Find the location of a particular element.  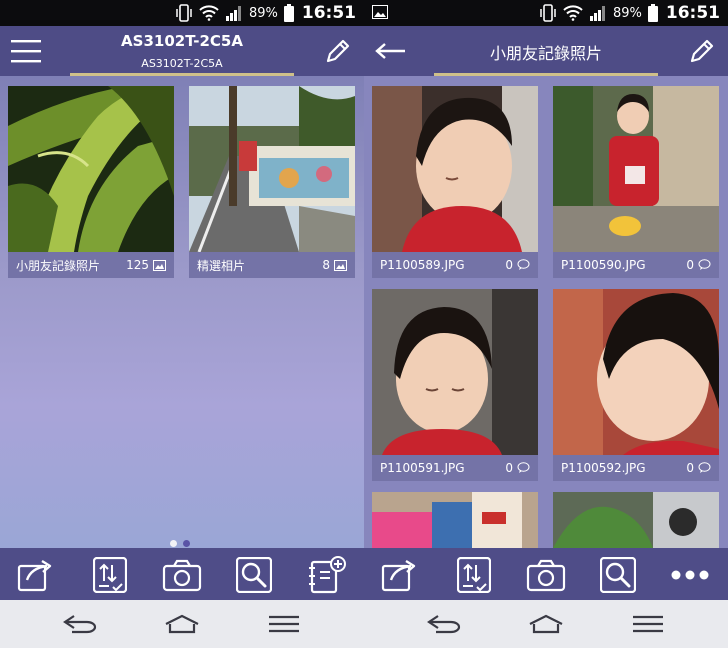

page-dot is located at coordinates (173, 543).